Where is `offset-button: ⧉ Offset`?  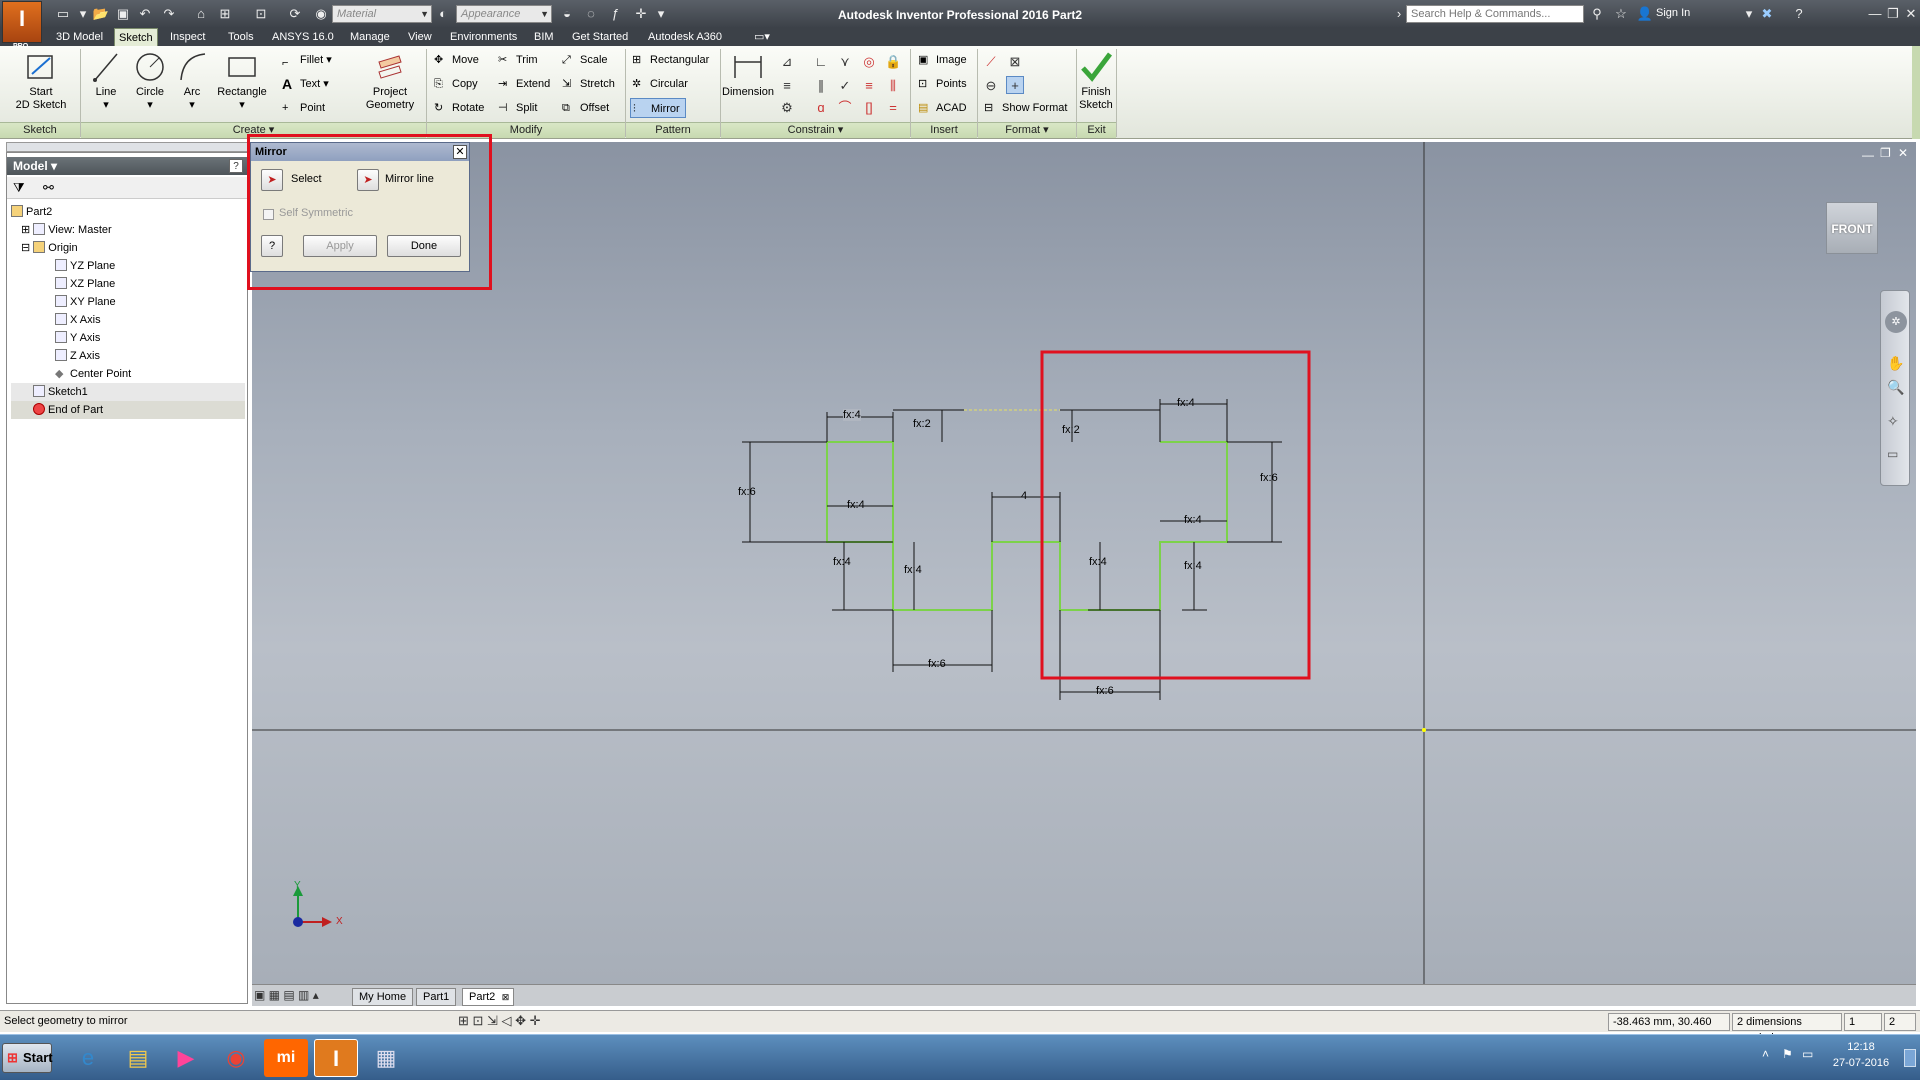
offset-button: ⧉ Offset is located at coordinates (592, 108).